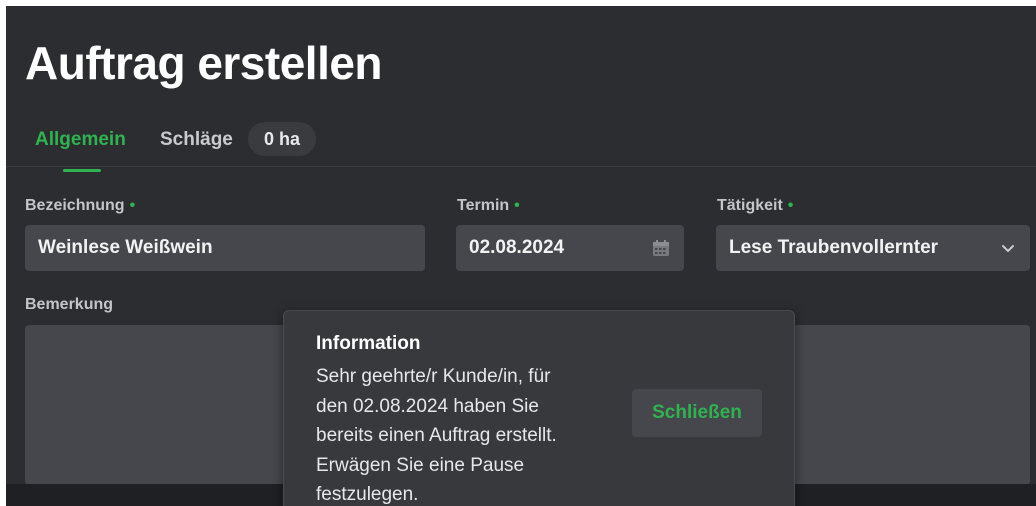  What do you see at coordinates (834, 247) in the screenshot?
I see `activity-select-value: Lese Traubenvollernter` at bounding box center [834, 247].